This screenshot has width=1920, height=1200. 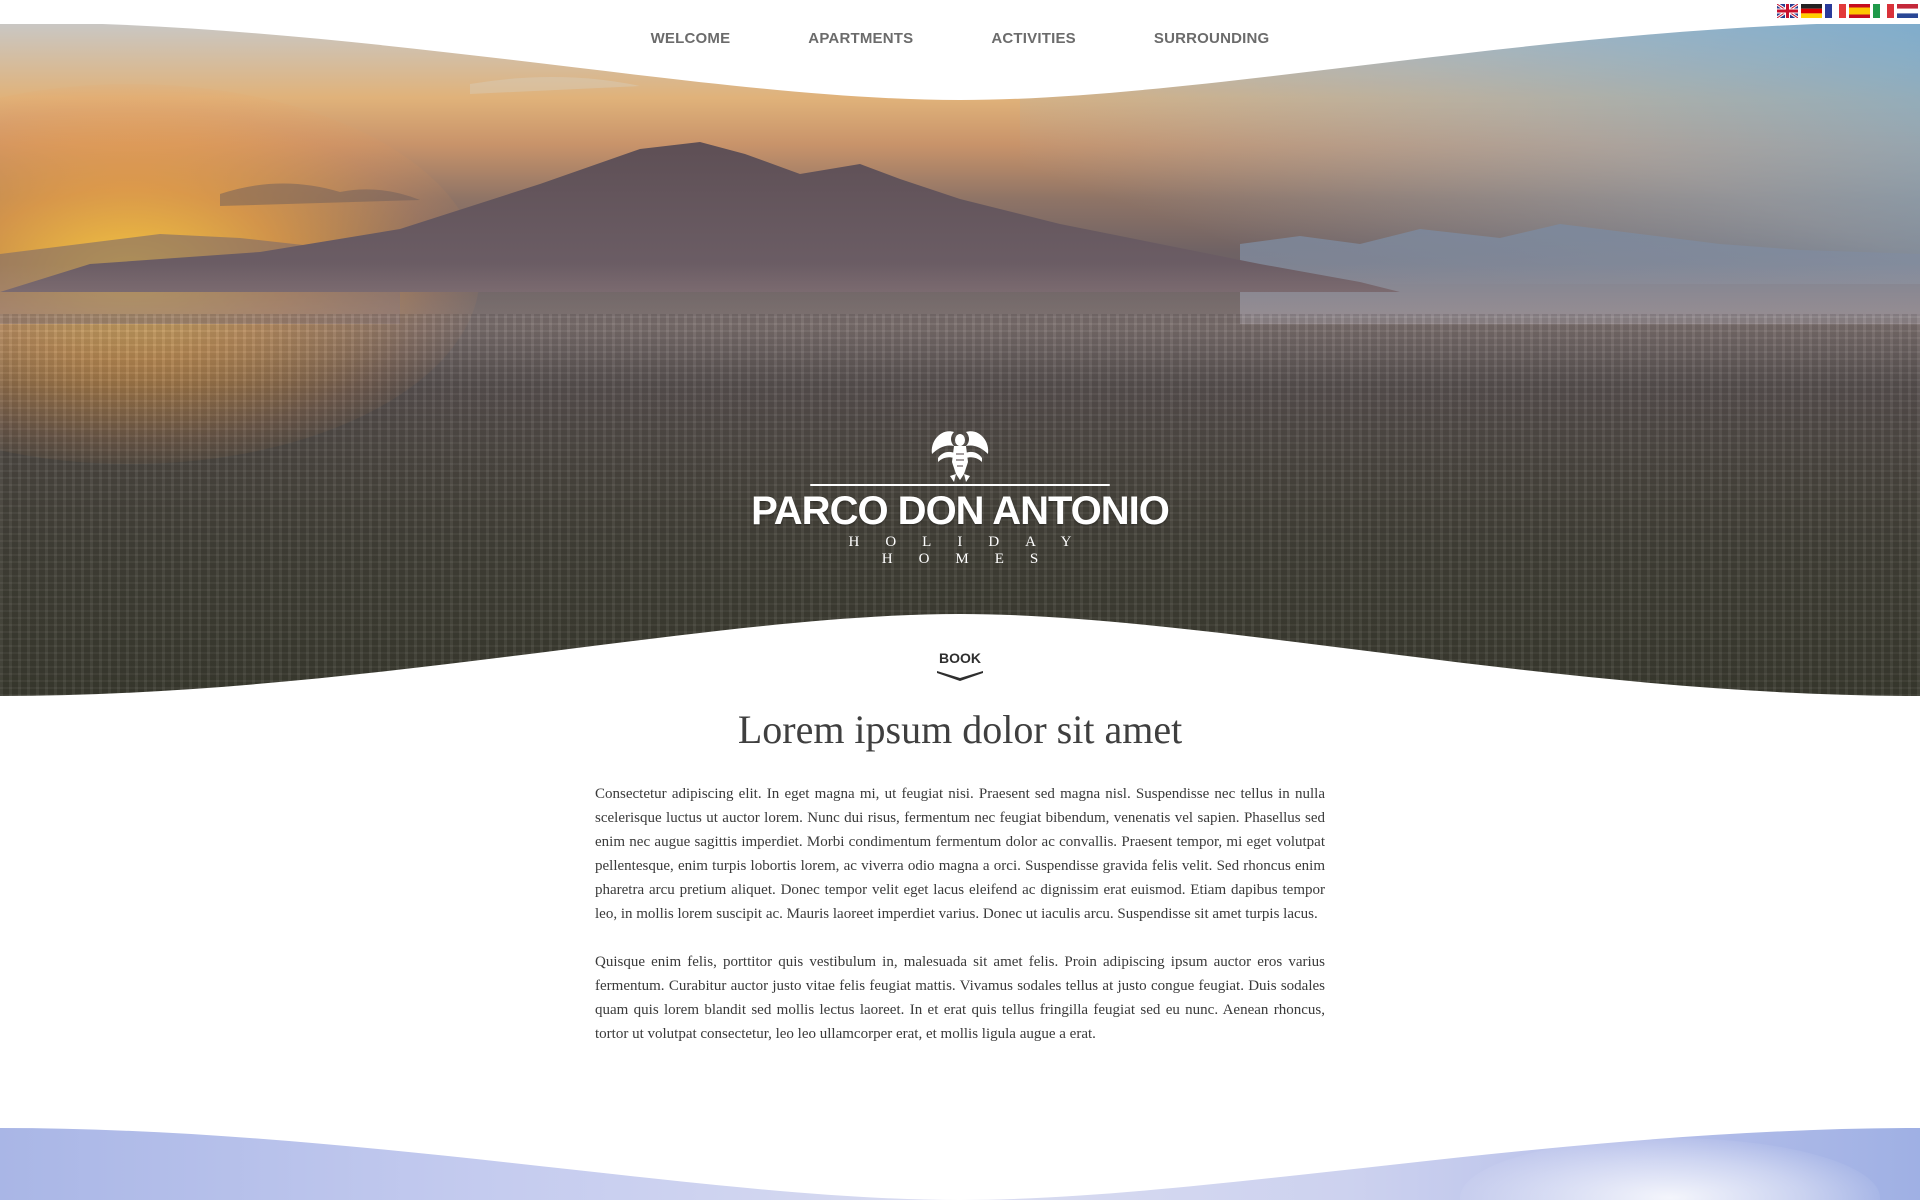 I want to click on eagle-emblem-icon, so click(x=960, y=456).